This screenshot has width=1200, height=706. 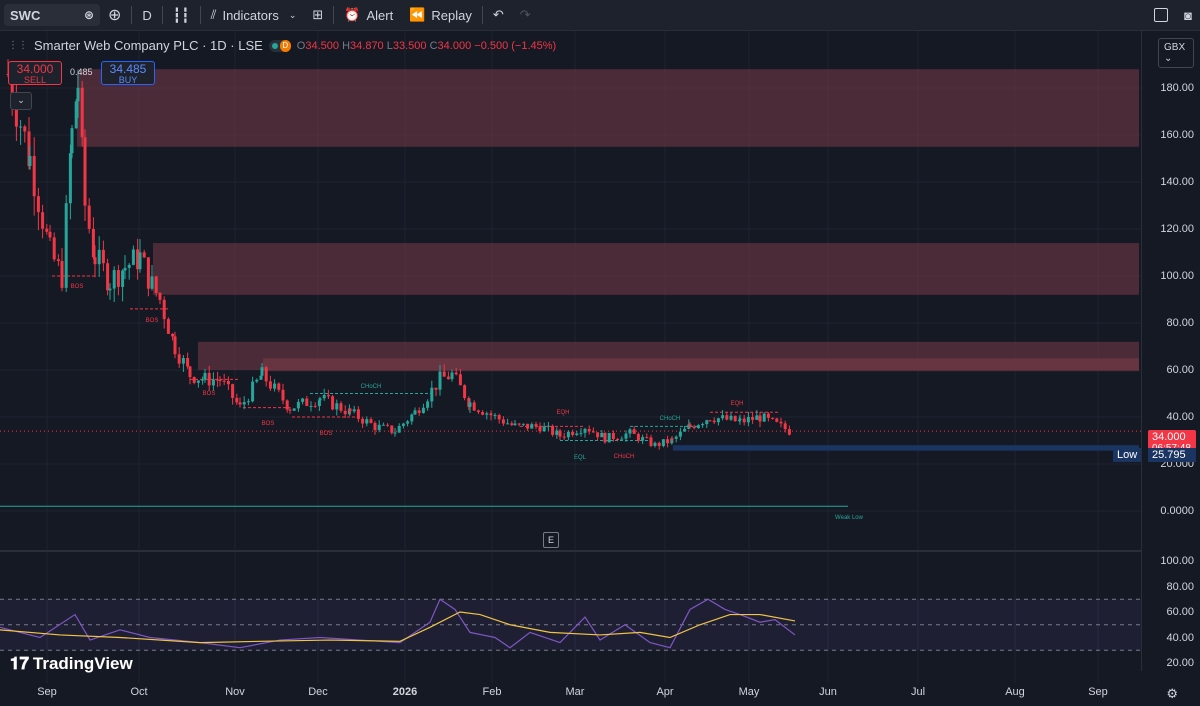 I want to click on replay-button: ⏪ Replay, so click(x=440, y=15).